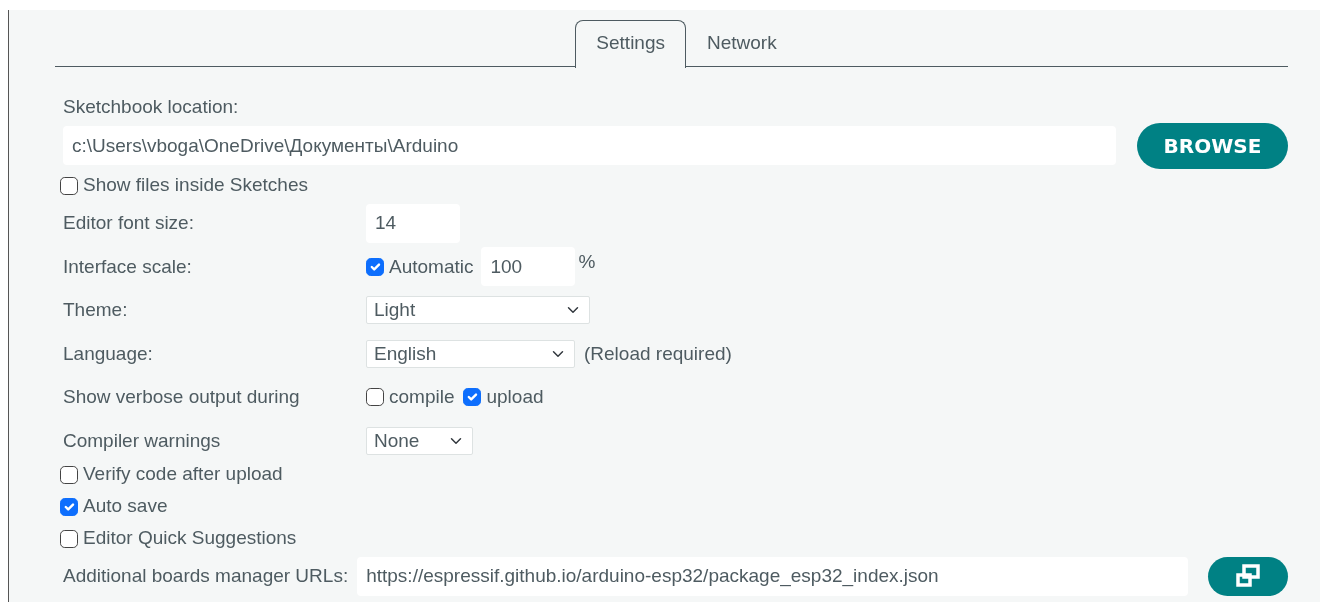  I want to click on checkbox-label: Auto save, so click(125, 506).